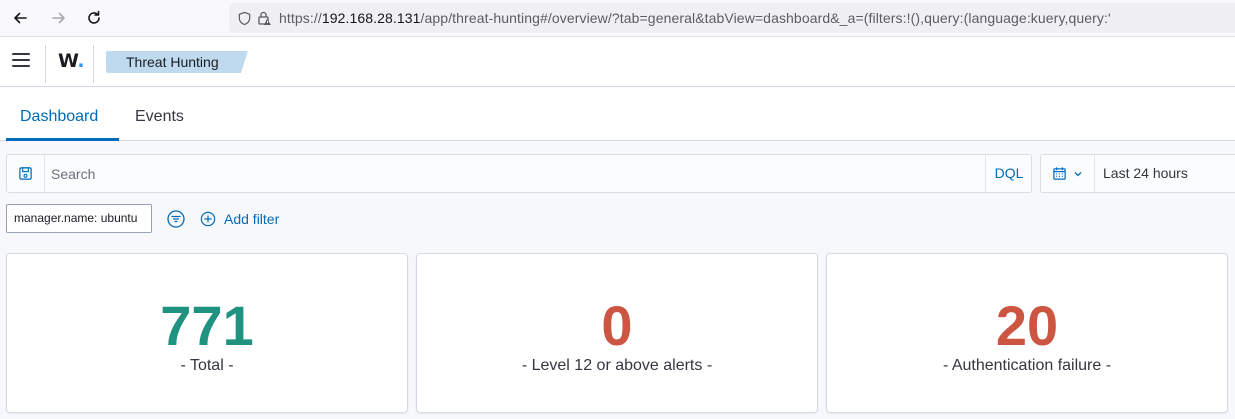  I want to click on shield-icon, so click(244, 18).